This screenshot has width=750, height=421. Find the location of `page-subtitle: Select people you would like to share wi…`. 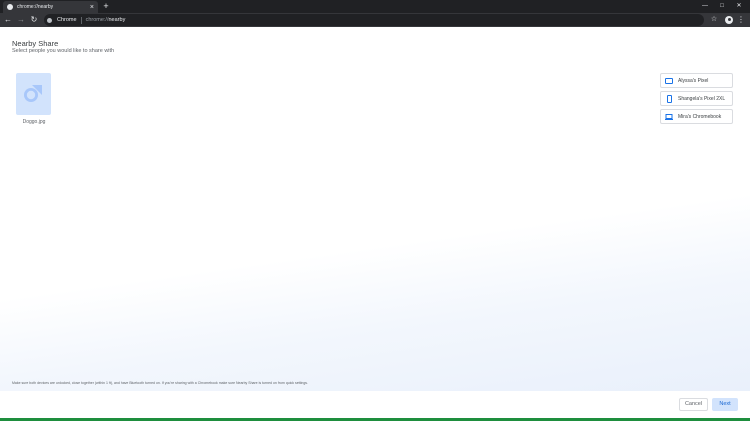

page-subtitle: Select people you would like to share wi… is located at coordinates (63, 51).